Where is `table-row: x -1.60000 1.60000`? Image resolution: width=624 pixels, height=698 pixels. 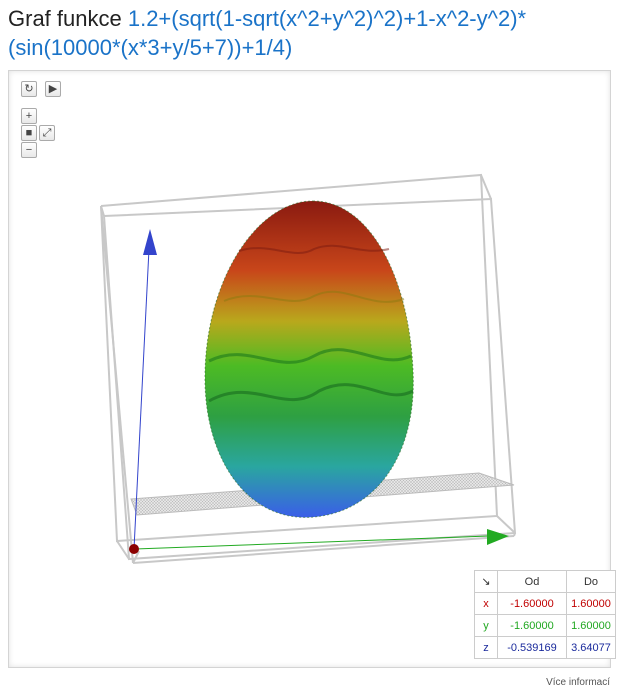 table-row: x -1.60000 1.60000 is located at coordinates (545, 603).